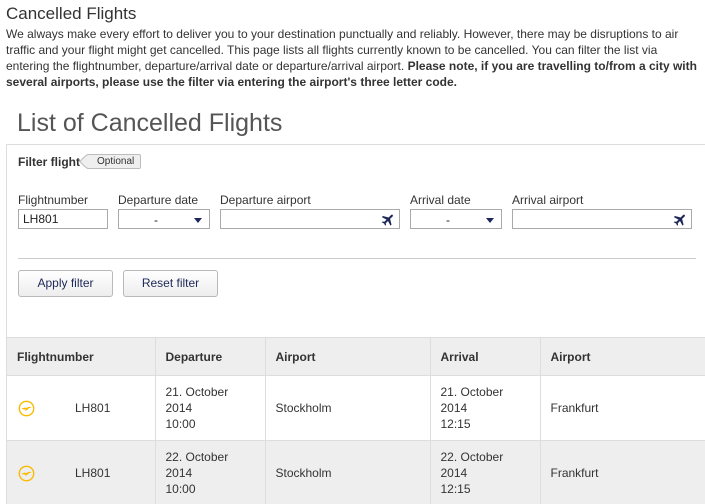 This screenshot has width=705, height=504. I want to click on arrival-airport-input, so click(602, 219).